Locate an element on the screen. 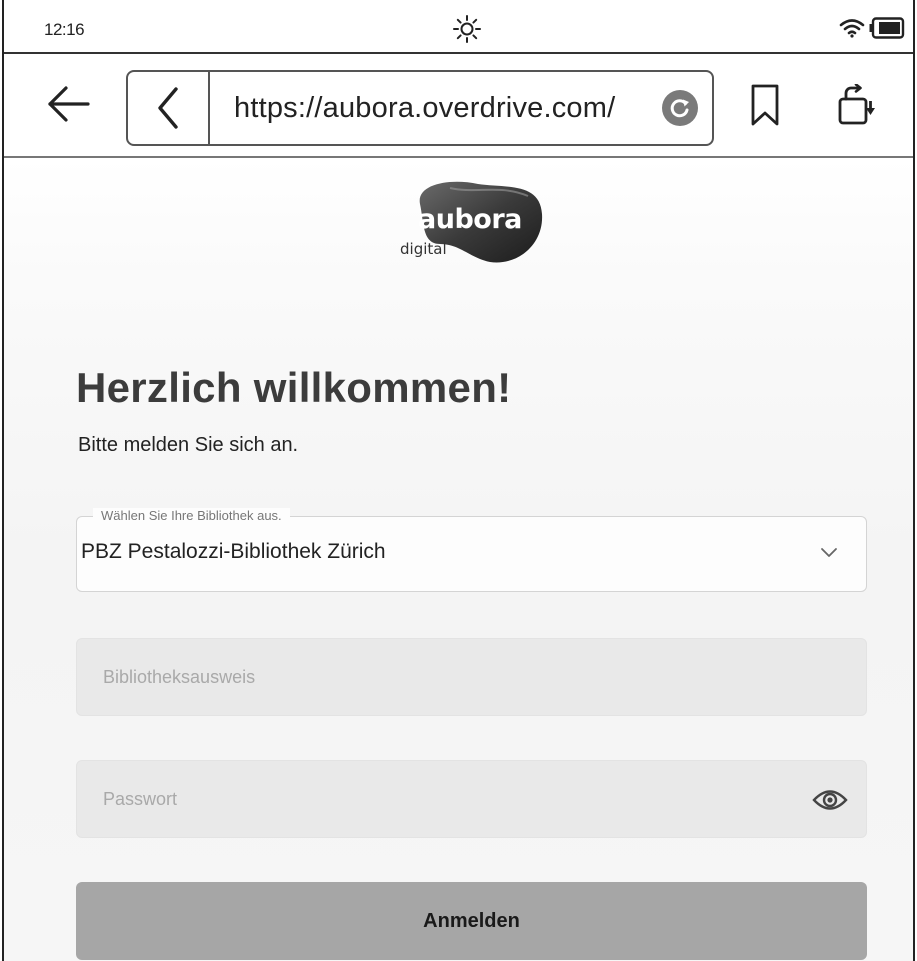 This screenshot has width=917, height=961. password-field is located at coordinates (471, 799).